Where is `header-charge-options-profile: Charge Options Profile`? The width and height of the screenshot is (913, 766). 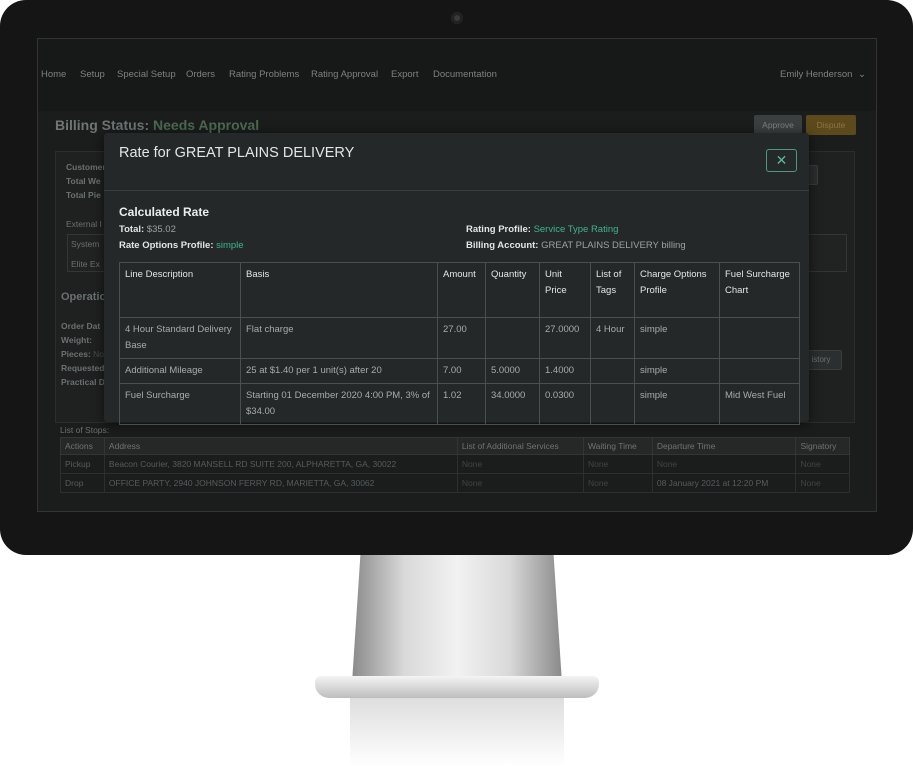
header-charge-options-profile: Charge Options Profile is located at coordinates (677, 290).